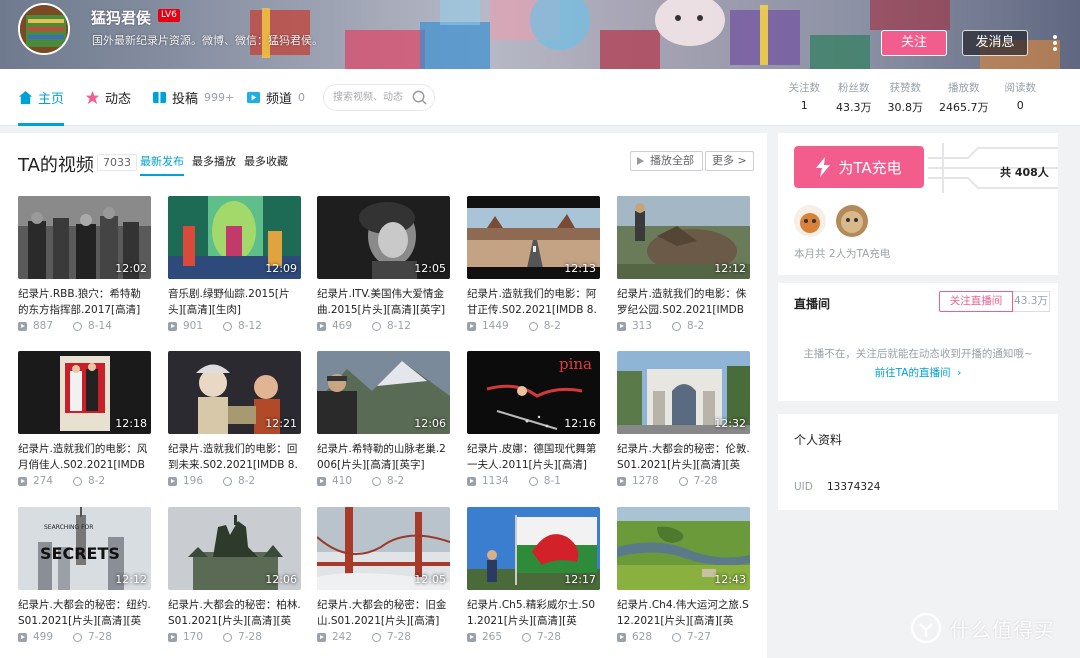 The image size is (1080, 658). What do you see at coordinates (683, 237) in the screenshot?
I see `video-thumbnail: 12:12` at bounding box center [683, 237].